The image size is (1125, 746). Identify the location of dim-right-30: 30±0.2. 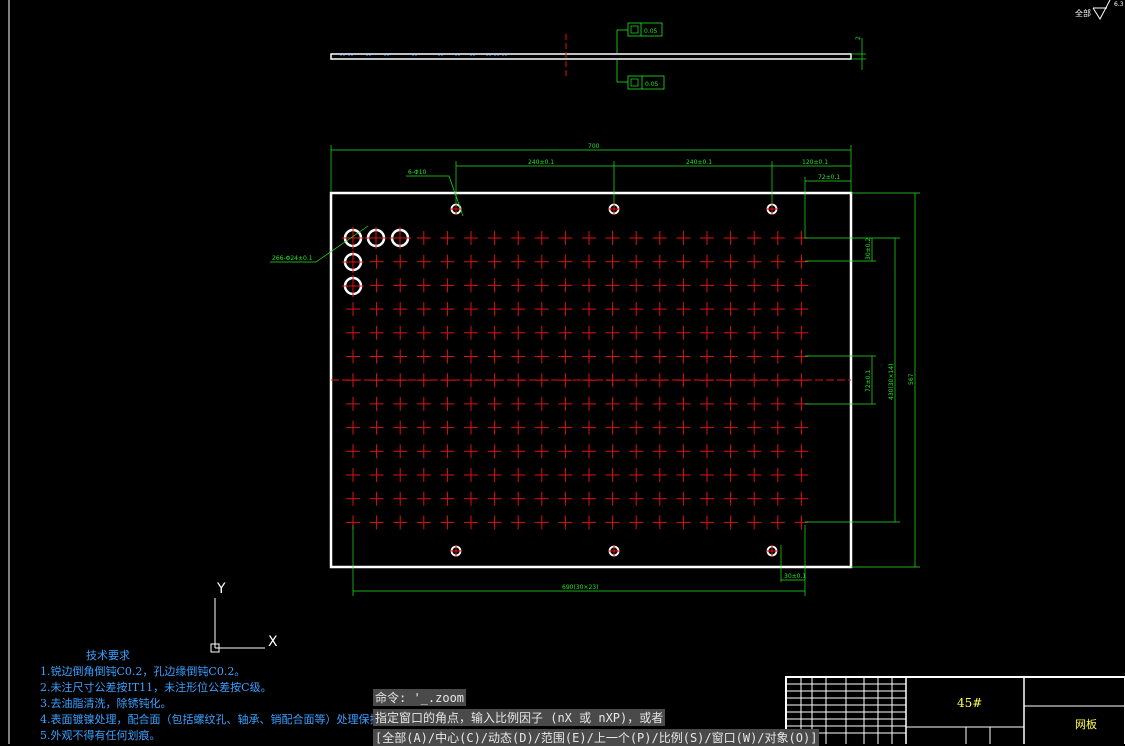
(868, 249).